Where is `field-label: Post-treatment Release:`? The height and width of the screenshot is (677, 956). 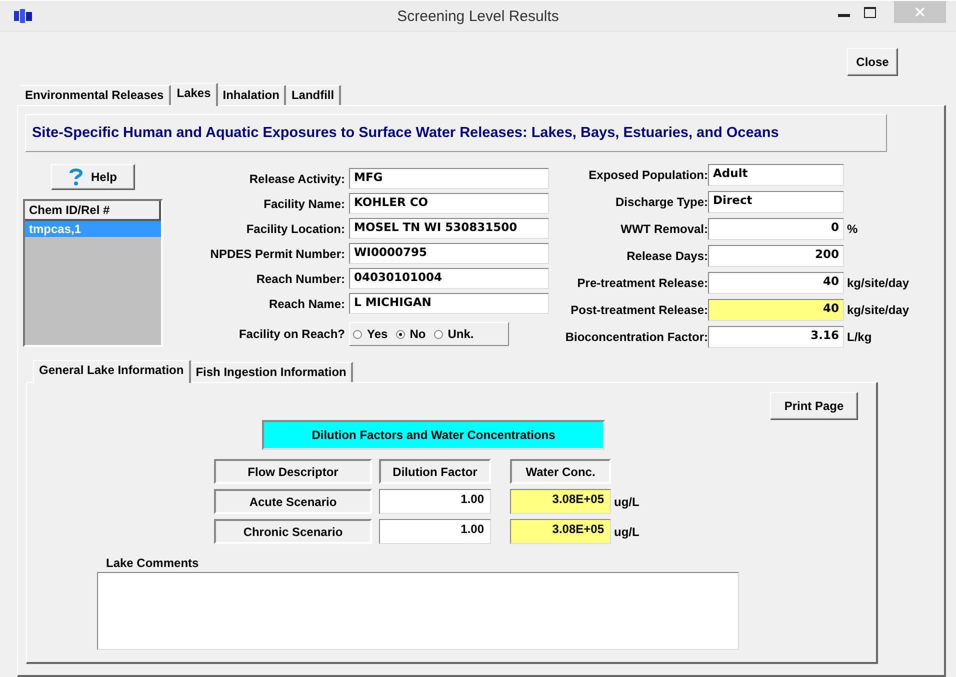 field-label: Post-treatment Release: is located at coordinates (639, 310).